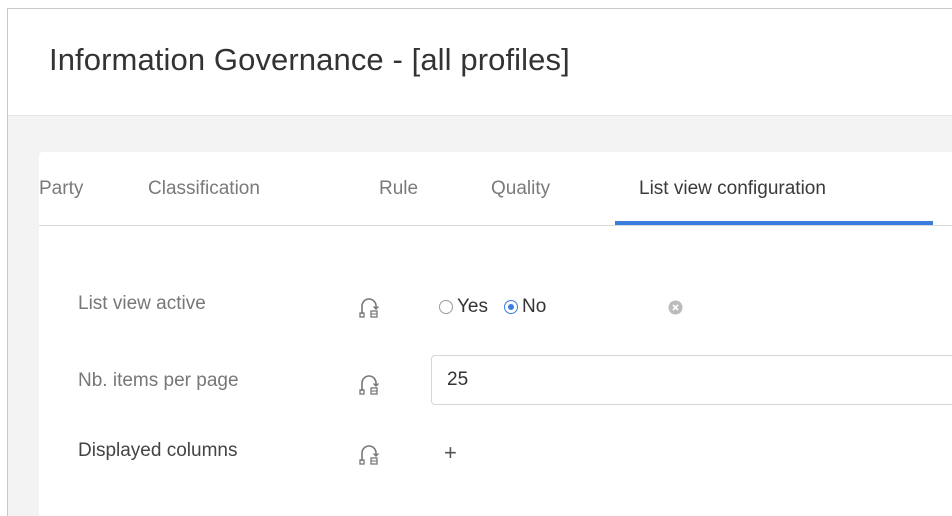  What do you see at coordinates (492, 307) in the screenshot?
I see `list-view-active-radio-group: Yes No` at bounding box center [492, 307].